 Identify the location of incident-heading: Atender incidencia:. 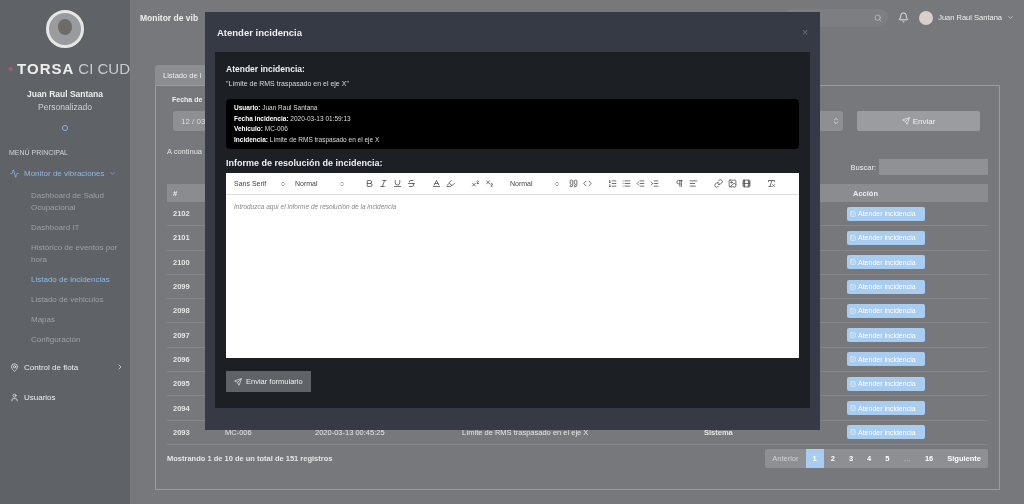
(266, 69).